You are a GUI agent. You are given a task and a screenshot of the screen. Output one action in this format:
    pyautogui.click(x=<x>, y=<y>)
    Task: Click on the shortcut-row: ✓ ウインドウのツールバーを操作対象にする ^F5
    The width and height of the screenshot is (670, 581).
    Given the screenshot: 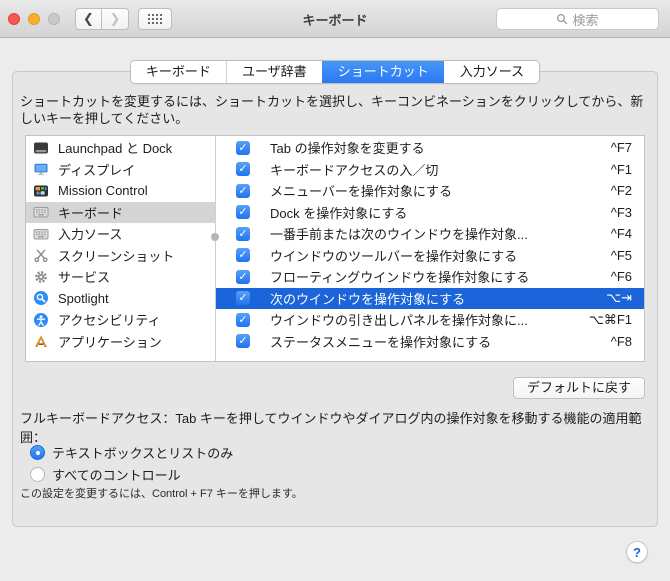 What is the action you would take?
    pyautogui.click(x=430, y=256)
    